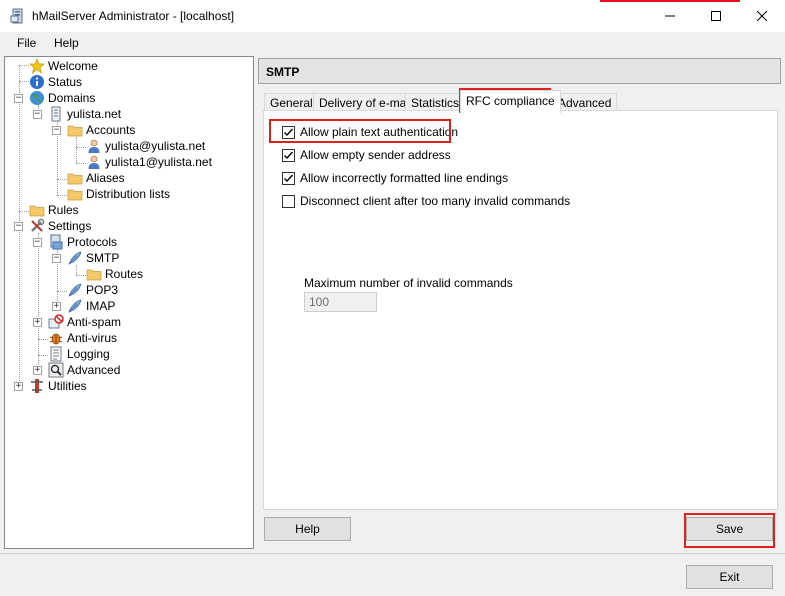 The image size is (785, 596). What do you see at coordinates (56, 306) in the screenshot?
I see `expand-toggle-imap: +` at bounding box center [56, 306].